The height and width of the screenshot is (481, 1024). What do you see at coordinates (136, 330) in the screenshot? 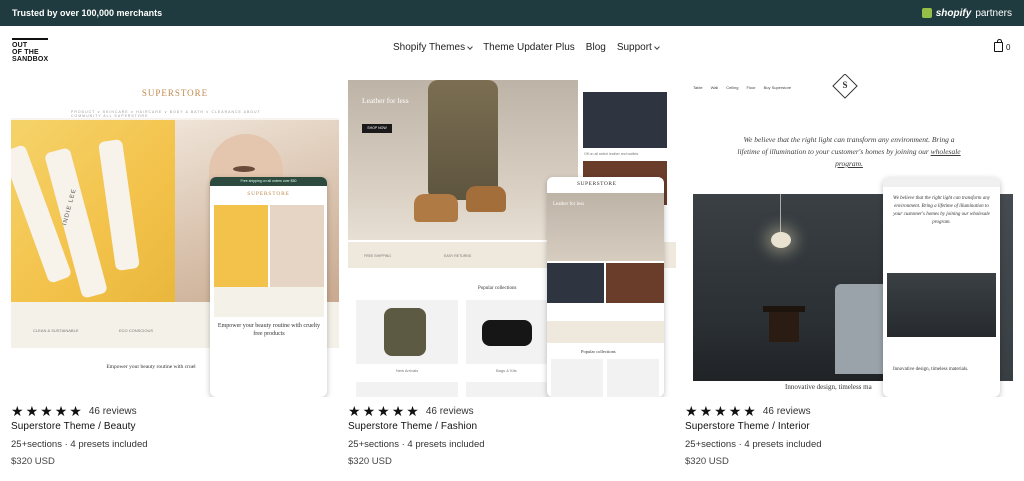
I see `badge-eco: ECO CONSCIOUS` at bounding box center [136, 330].